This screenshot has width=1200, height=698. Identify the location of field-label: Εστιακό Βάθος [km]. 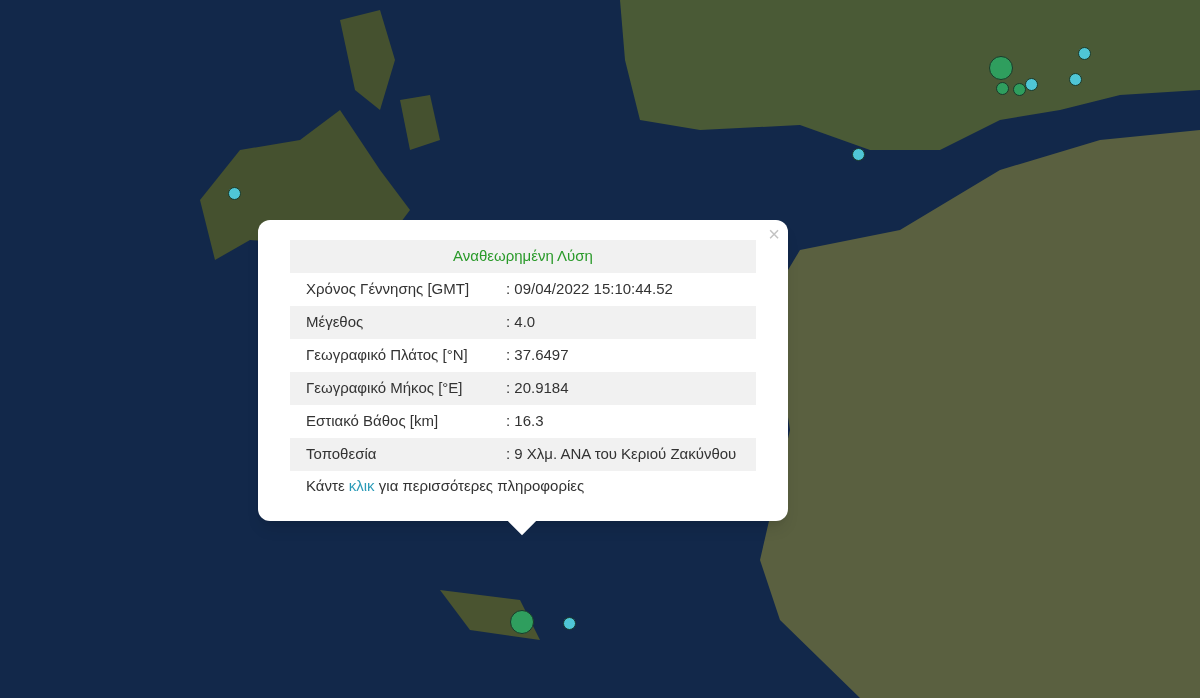
(372, 421).